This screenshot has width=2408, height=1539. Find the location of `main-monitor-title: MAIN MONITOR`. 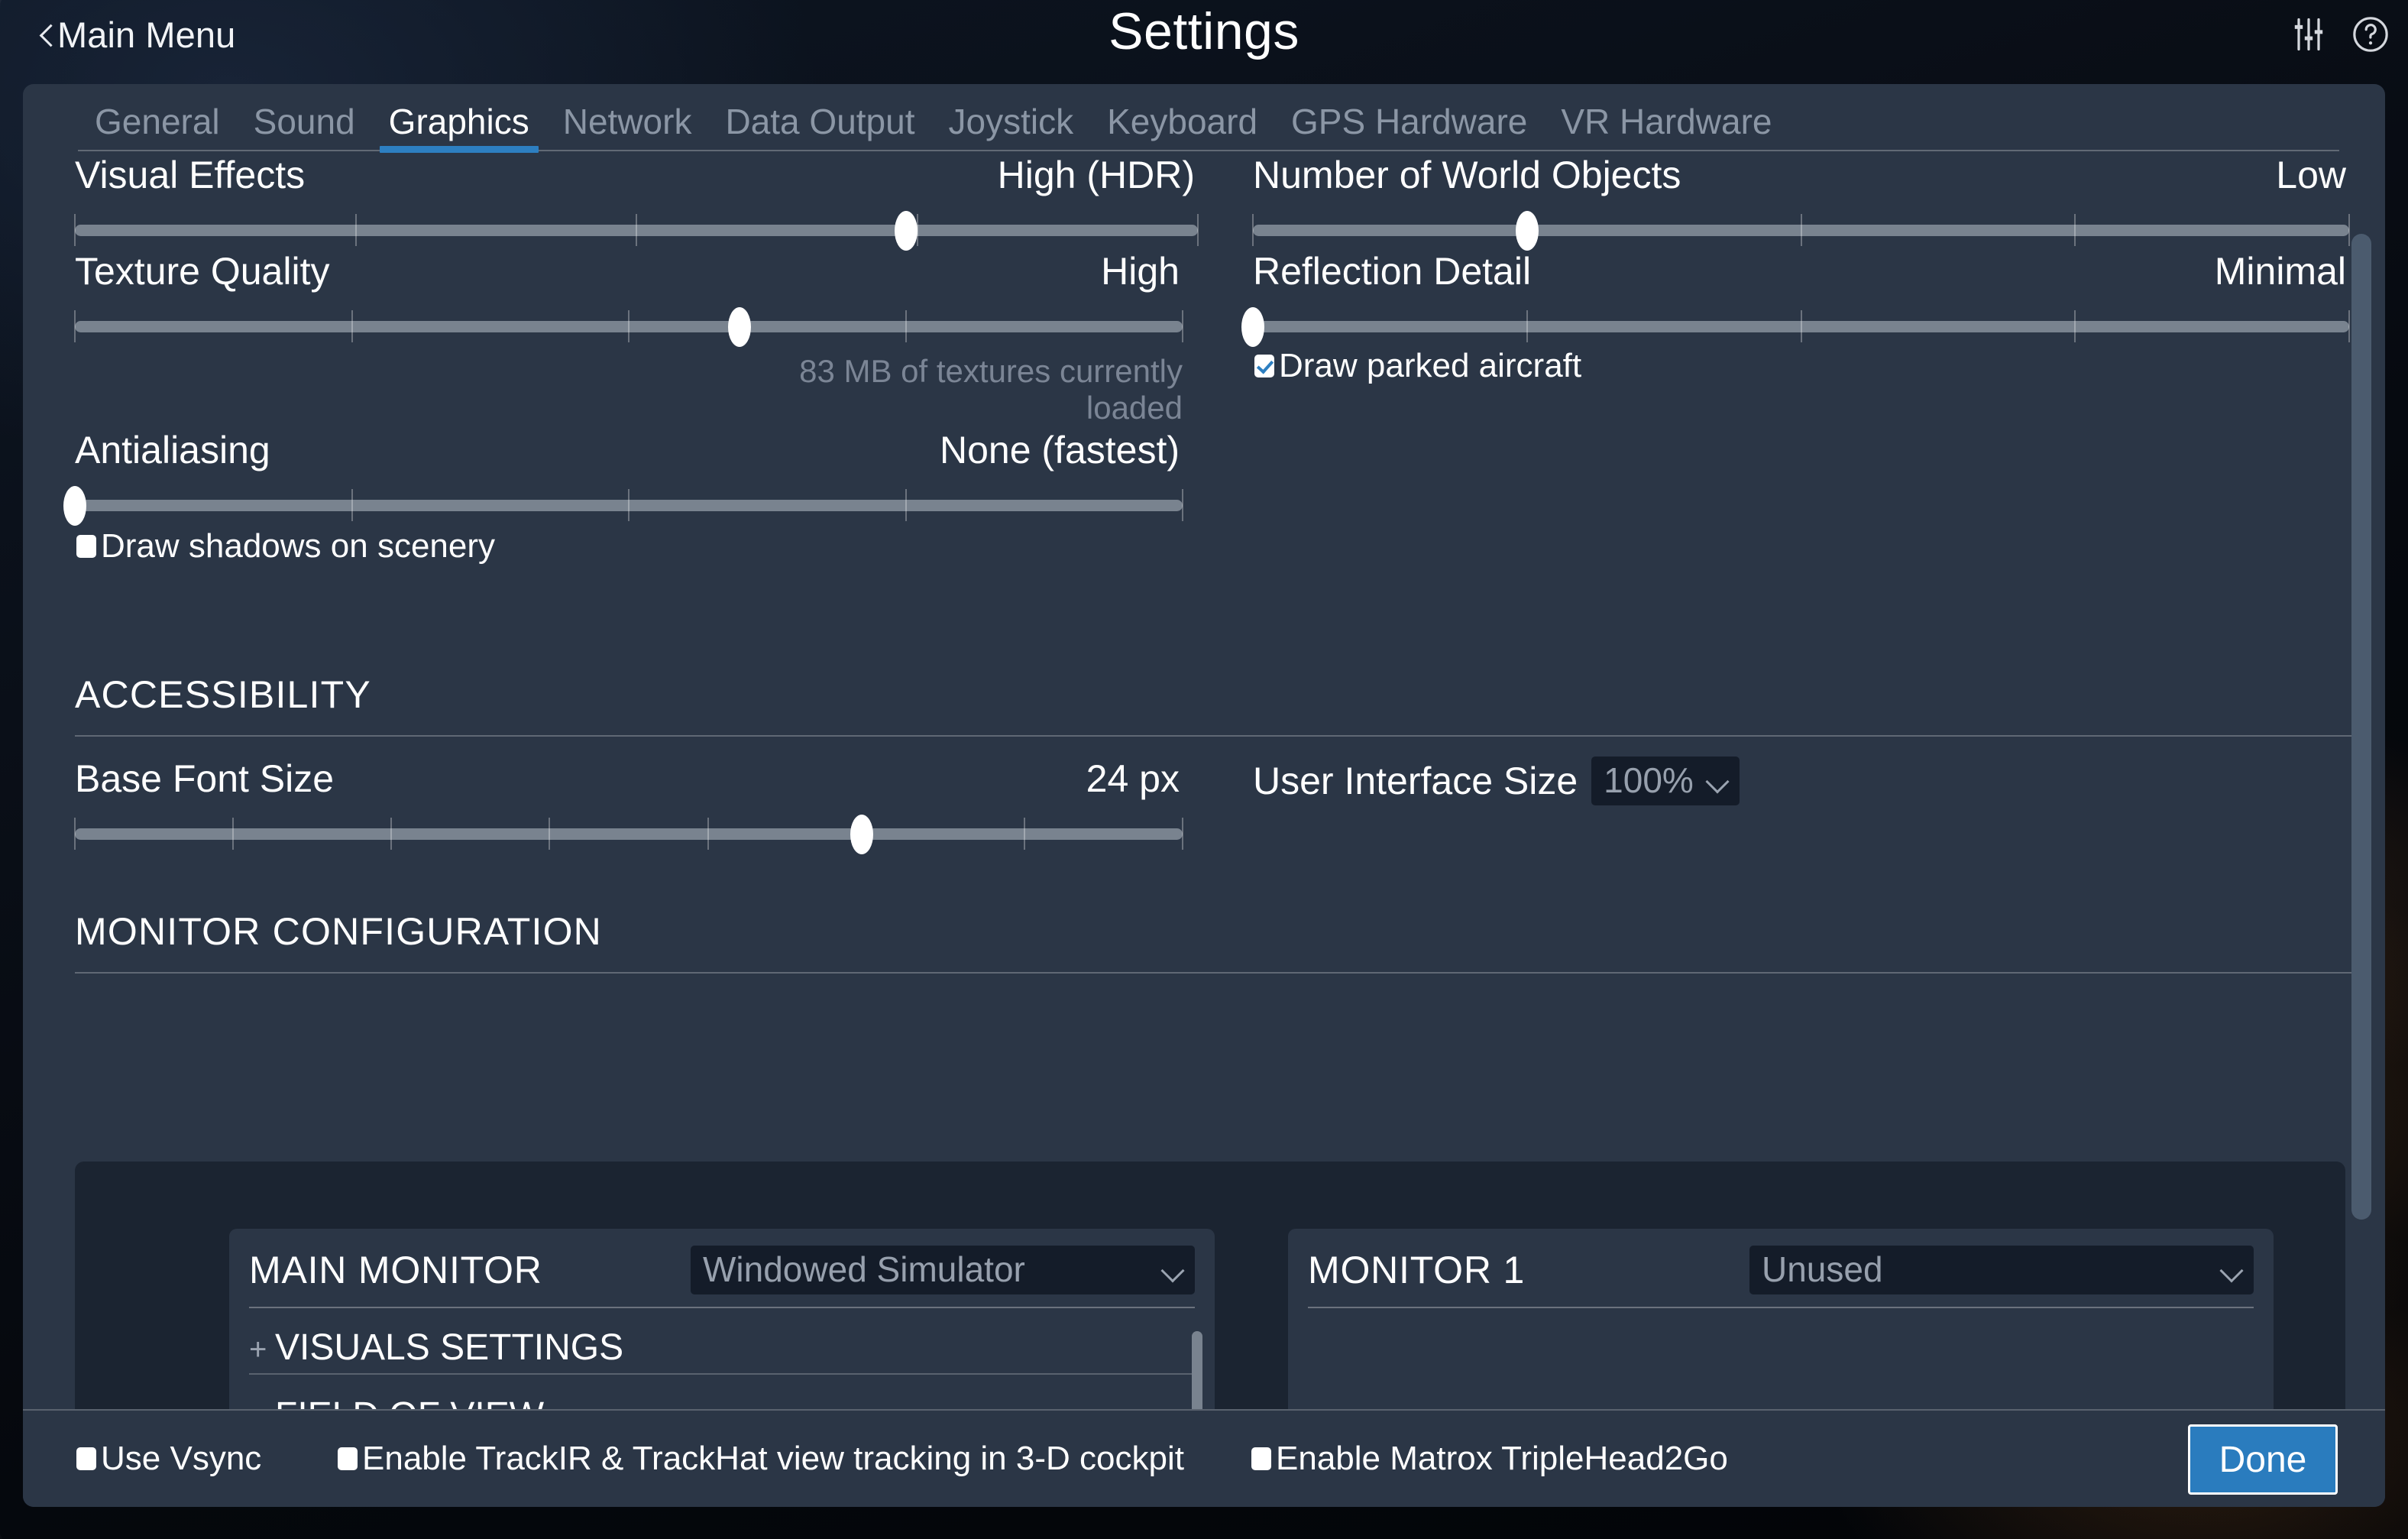

main-monitor-title: MAIN MONITOR is located at coordinates (395, 1270).